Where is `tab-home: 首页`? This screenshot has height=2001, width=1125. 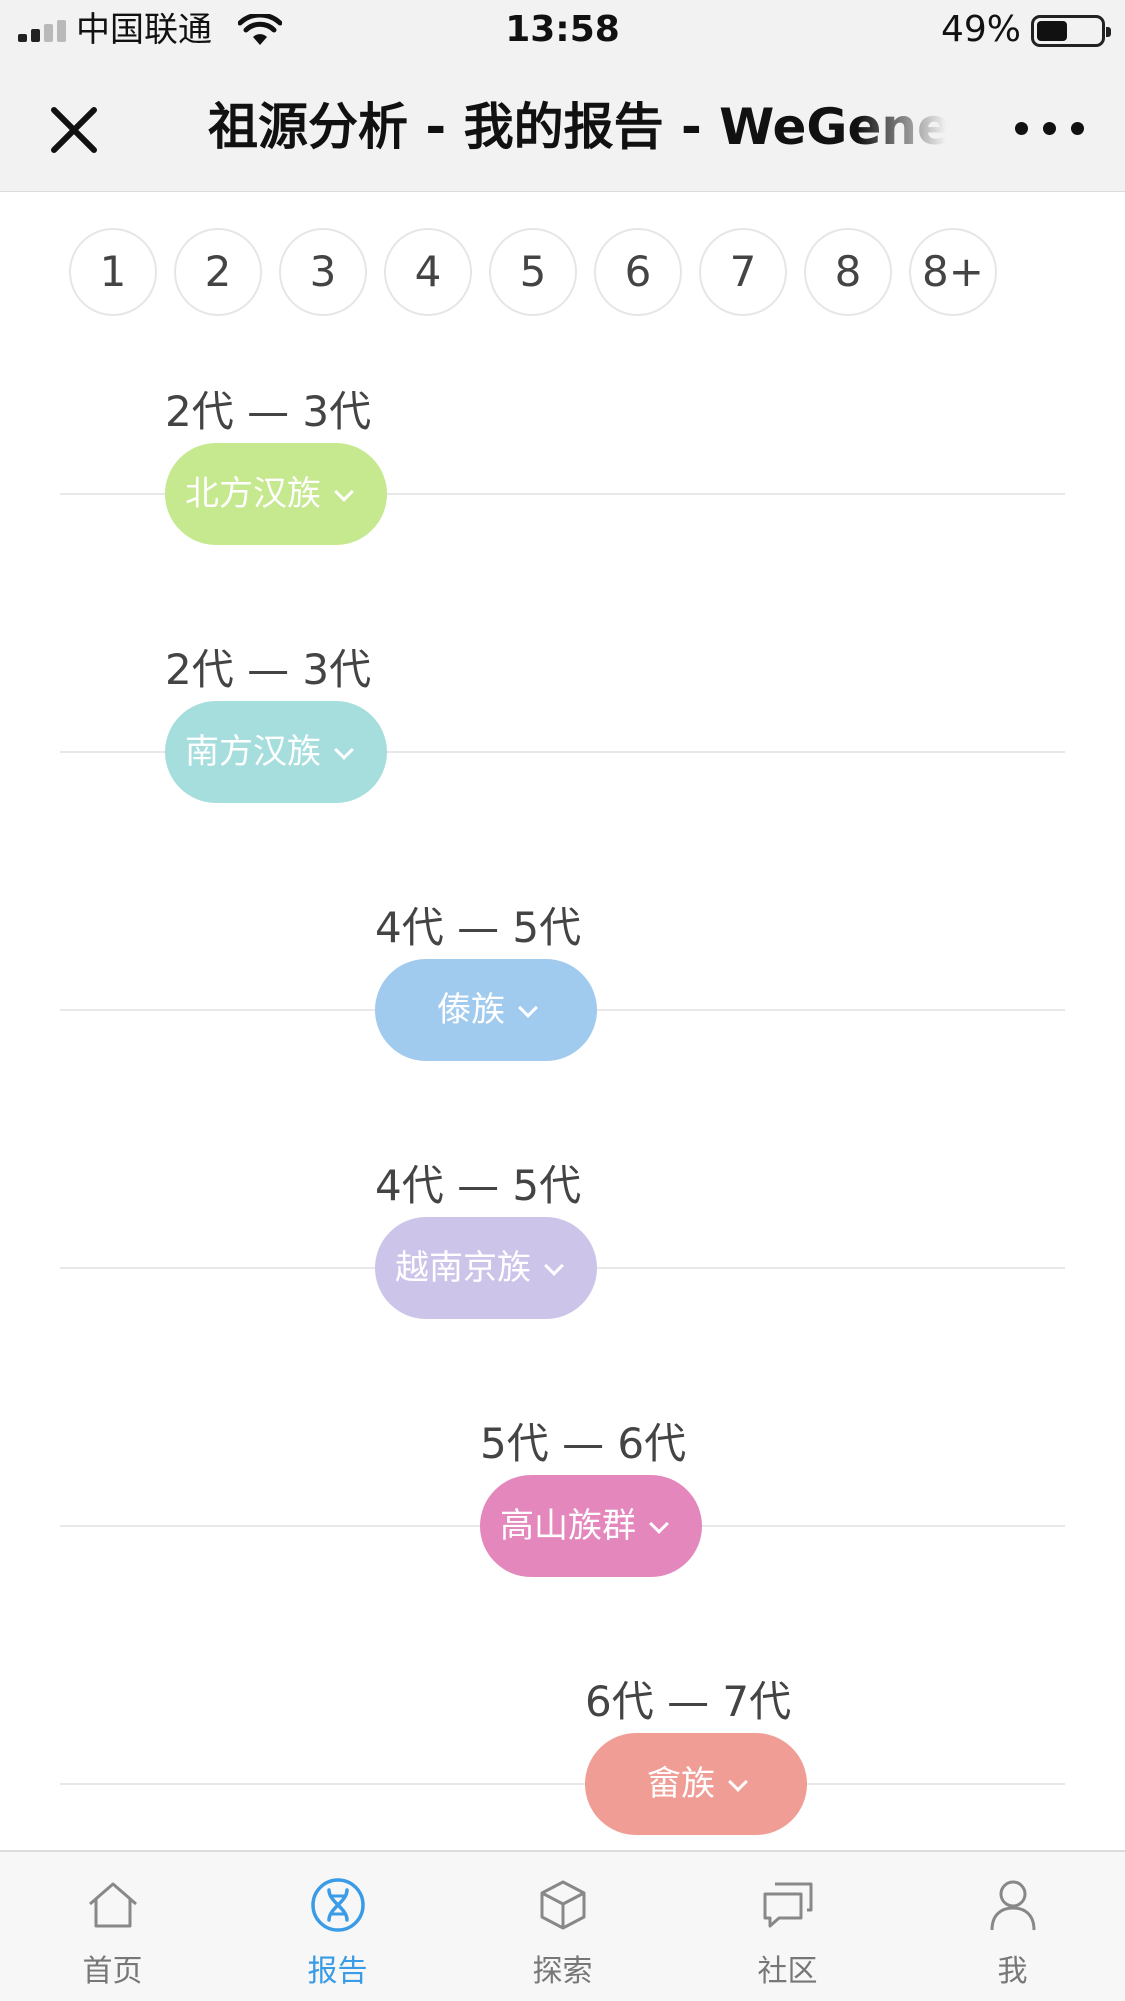 tab-home: 首页 is located at coordinates (112, 1926).